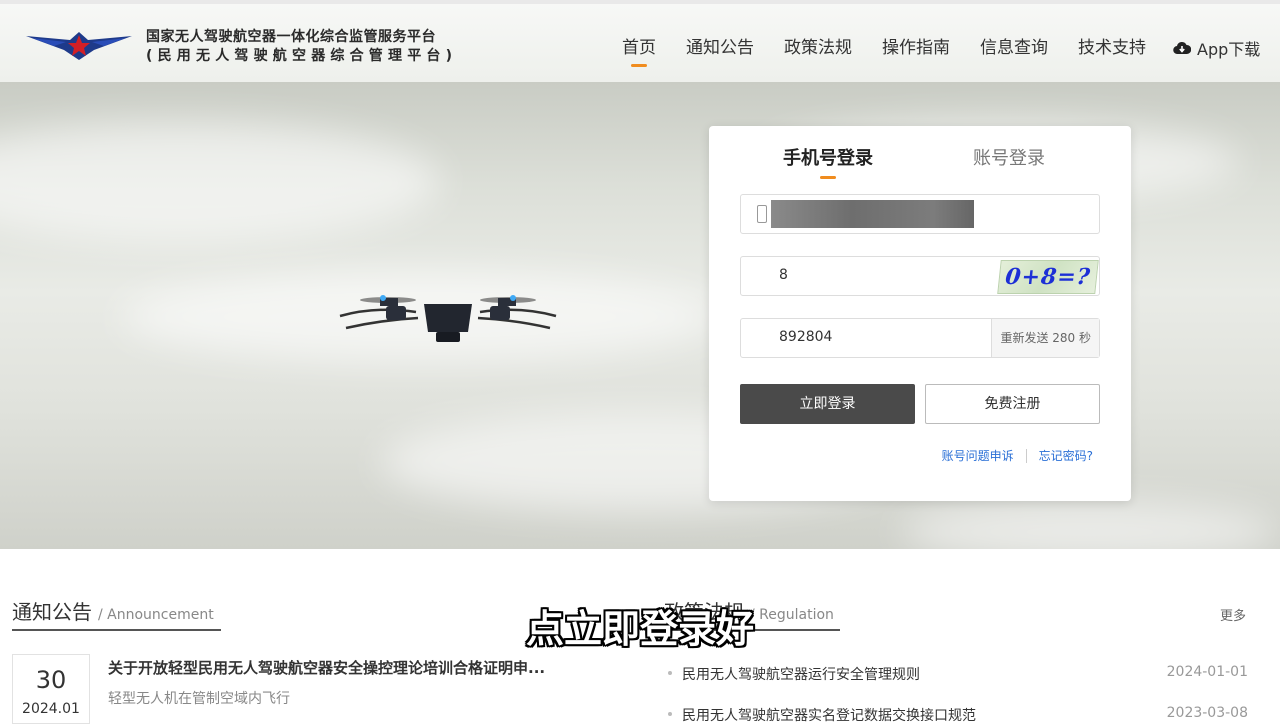  What do you see at coordinates (920, 338) in the screenshot?
I see `sms-code-field: 892804 重新发送 280 秒` at bounding box center [920, 338].